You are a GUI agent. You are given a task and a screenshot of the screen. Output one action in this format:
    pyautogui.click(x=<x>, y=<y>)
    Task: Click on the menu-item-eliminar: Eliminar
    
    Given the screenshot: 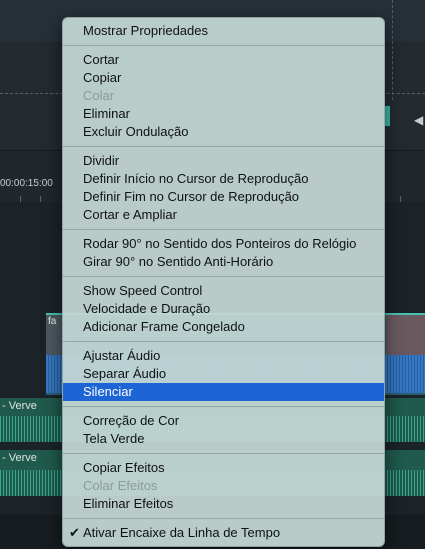 What is the action you would take?
    pyautogui.click(x=223, y=114)
    